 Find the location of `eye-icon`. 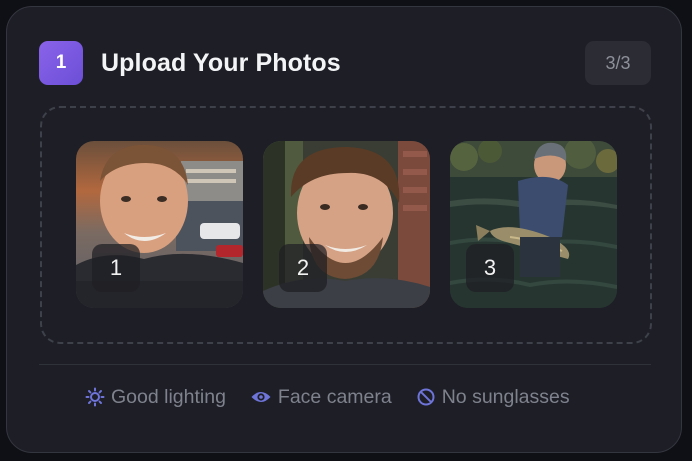

eye-icon is located at coordinates (261, 397).